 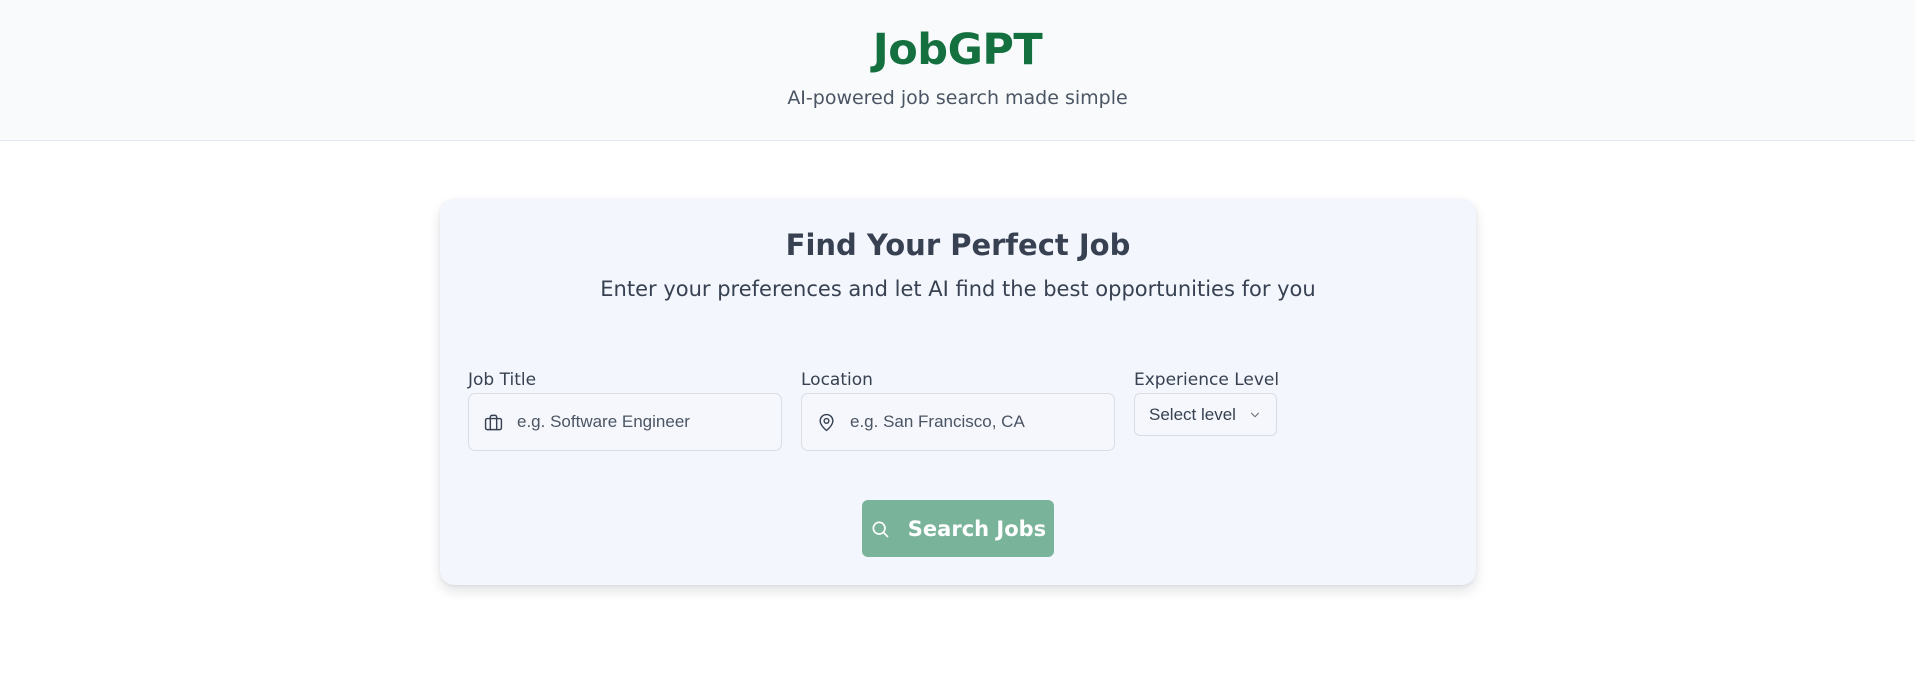 What do you see at coordinates (970, 422) in the screenshot?
I see `location-input` at bounding box center [970, 422].